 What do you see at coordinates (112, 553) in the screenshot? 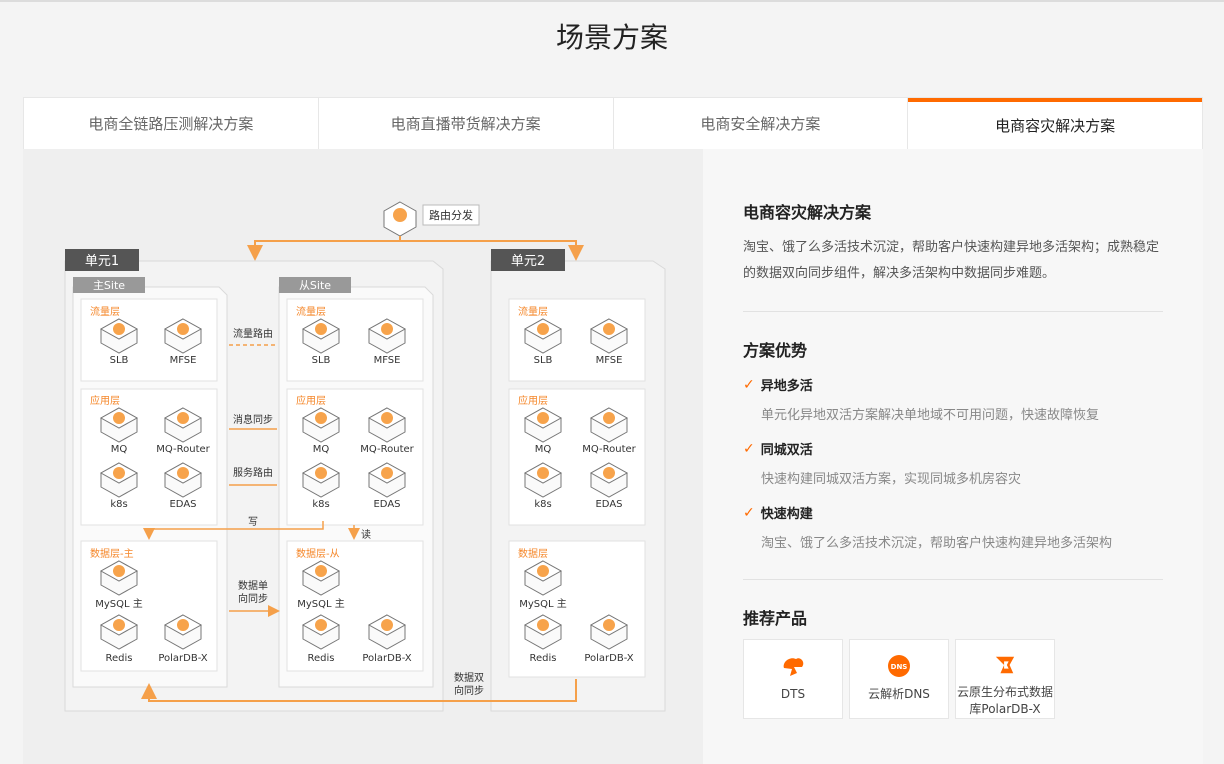
I see `svg-text: 数据层-主` at bounding box center [112, 553].